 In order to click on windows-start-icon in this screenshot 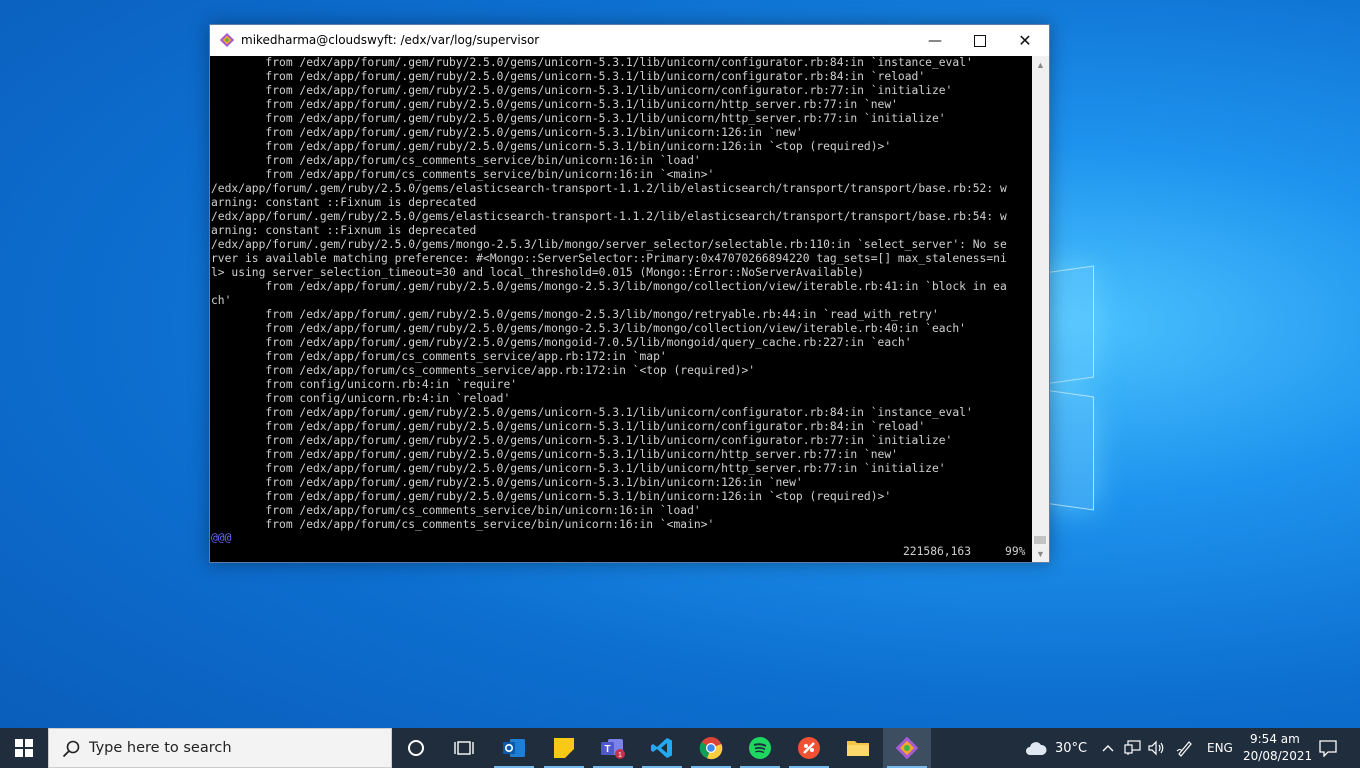, I will do `click(24, 748)`.